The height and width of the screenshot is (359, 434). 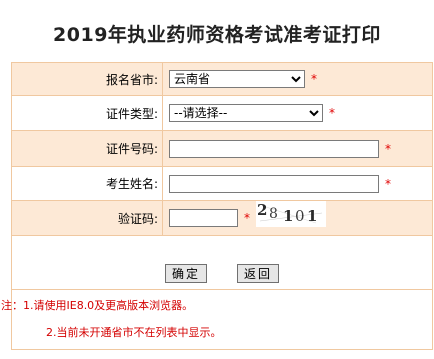 I want to click on form-row-name: 考生姓名: *, so click(x=222, y=183).